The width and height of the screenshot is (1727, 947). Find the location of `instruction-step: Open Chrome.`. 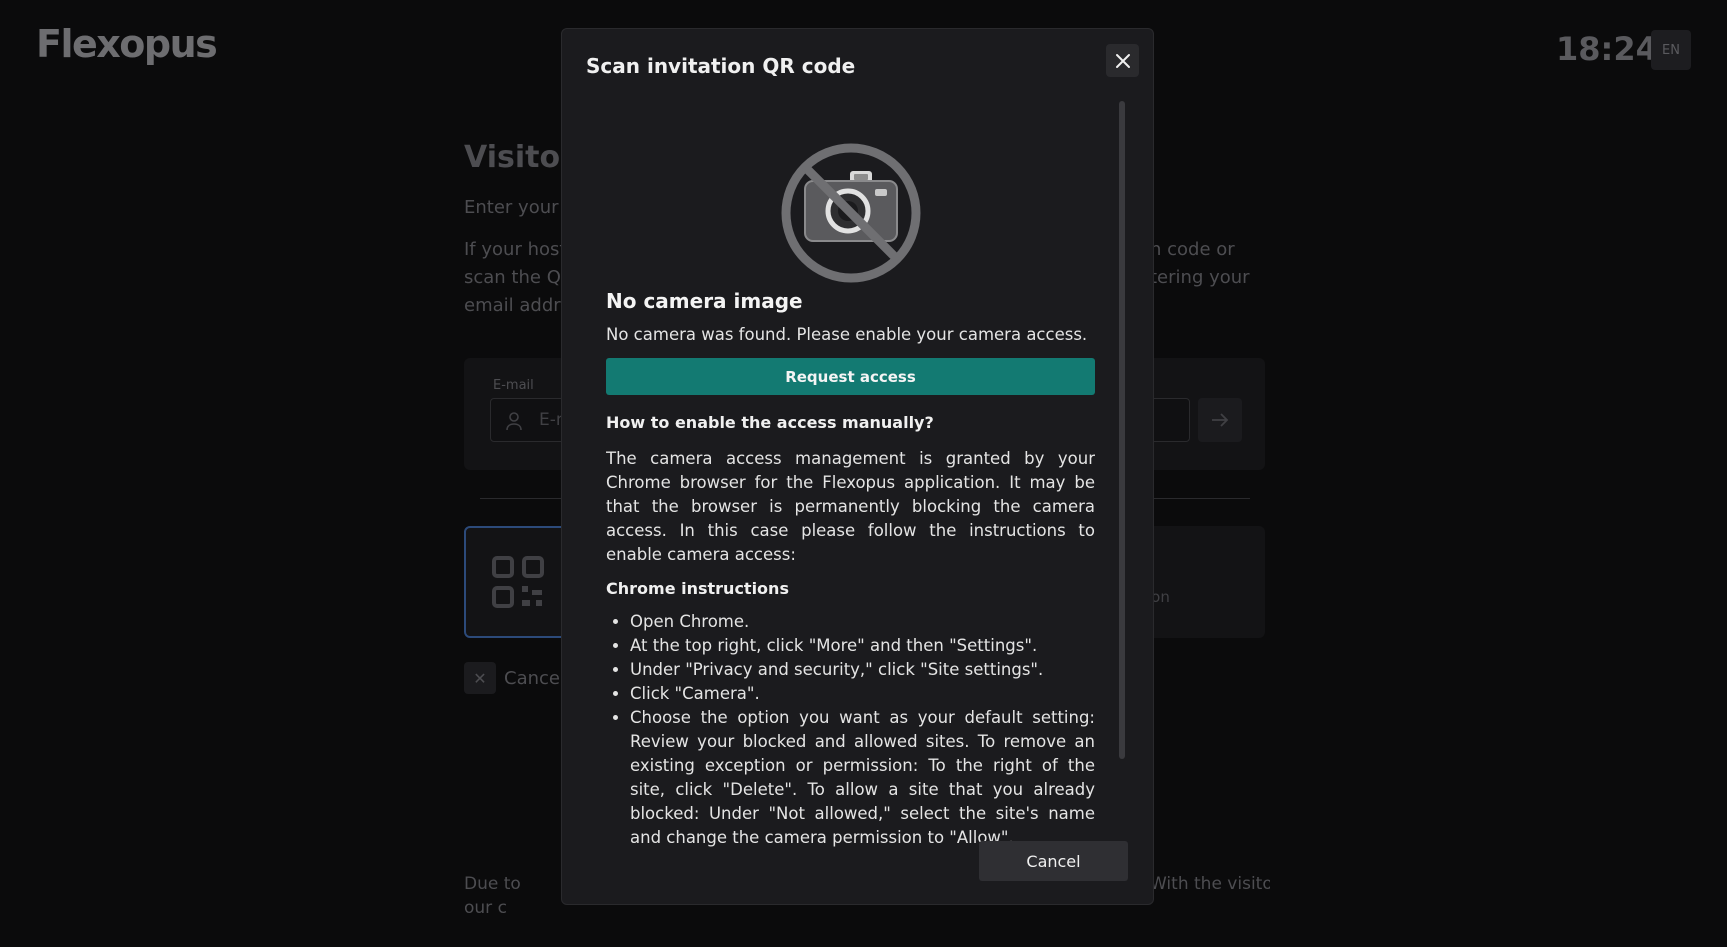

instruction-step: Open Chrome. is located at coordinates (862, 622).